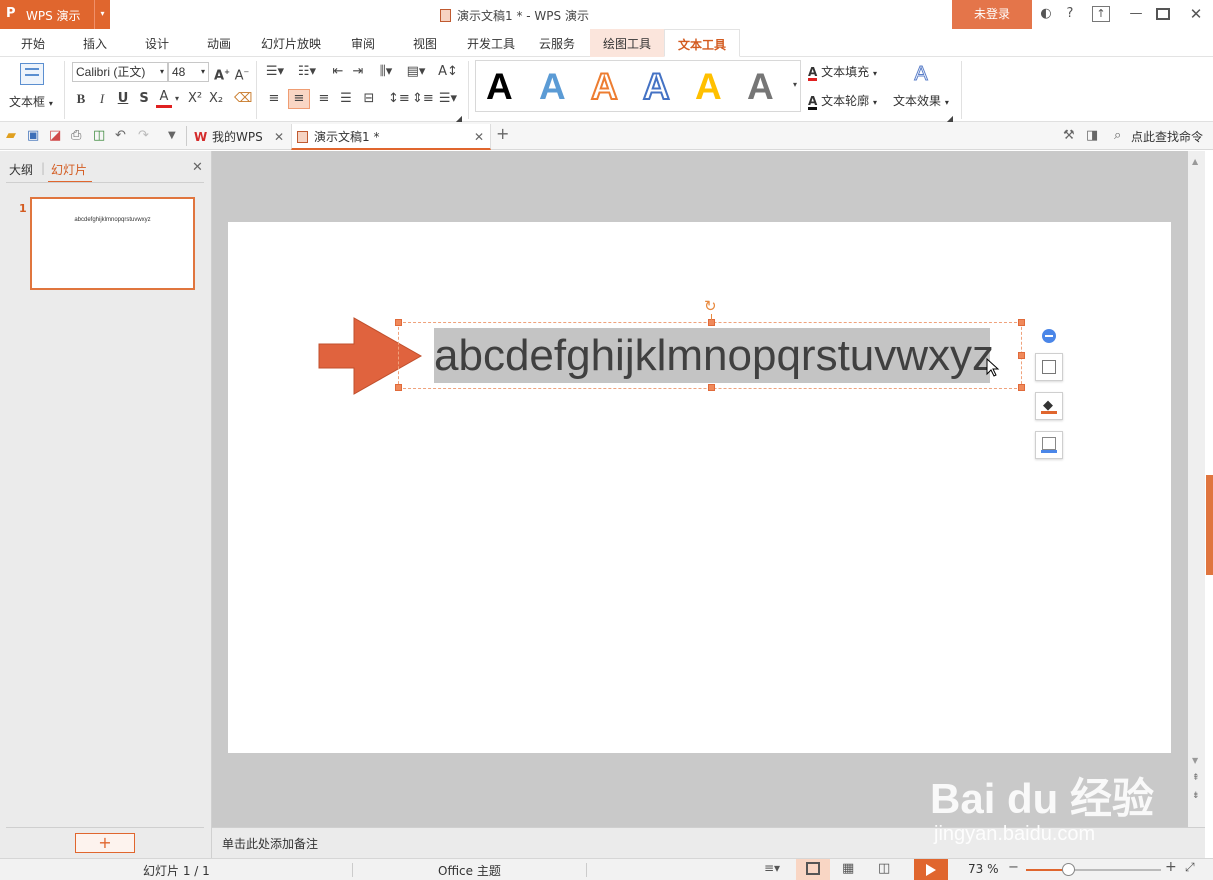 This screenshot has width=1213, height=880. I want to click on tab-slides: 幻灯片, so click(69, 169).